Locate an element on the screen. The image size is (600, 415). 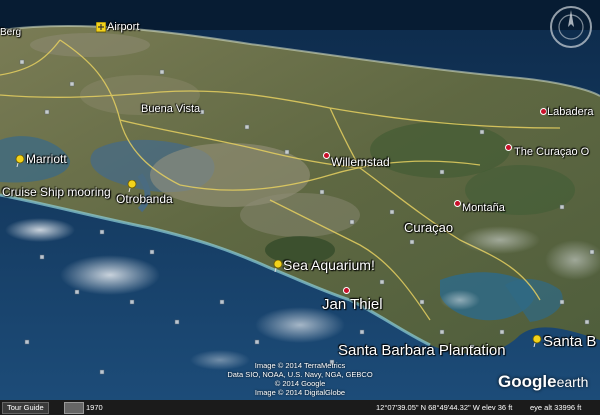
place-label-marriott: Marriott is located at coordinates (46, 159).